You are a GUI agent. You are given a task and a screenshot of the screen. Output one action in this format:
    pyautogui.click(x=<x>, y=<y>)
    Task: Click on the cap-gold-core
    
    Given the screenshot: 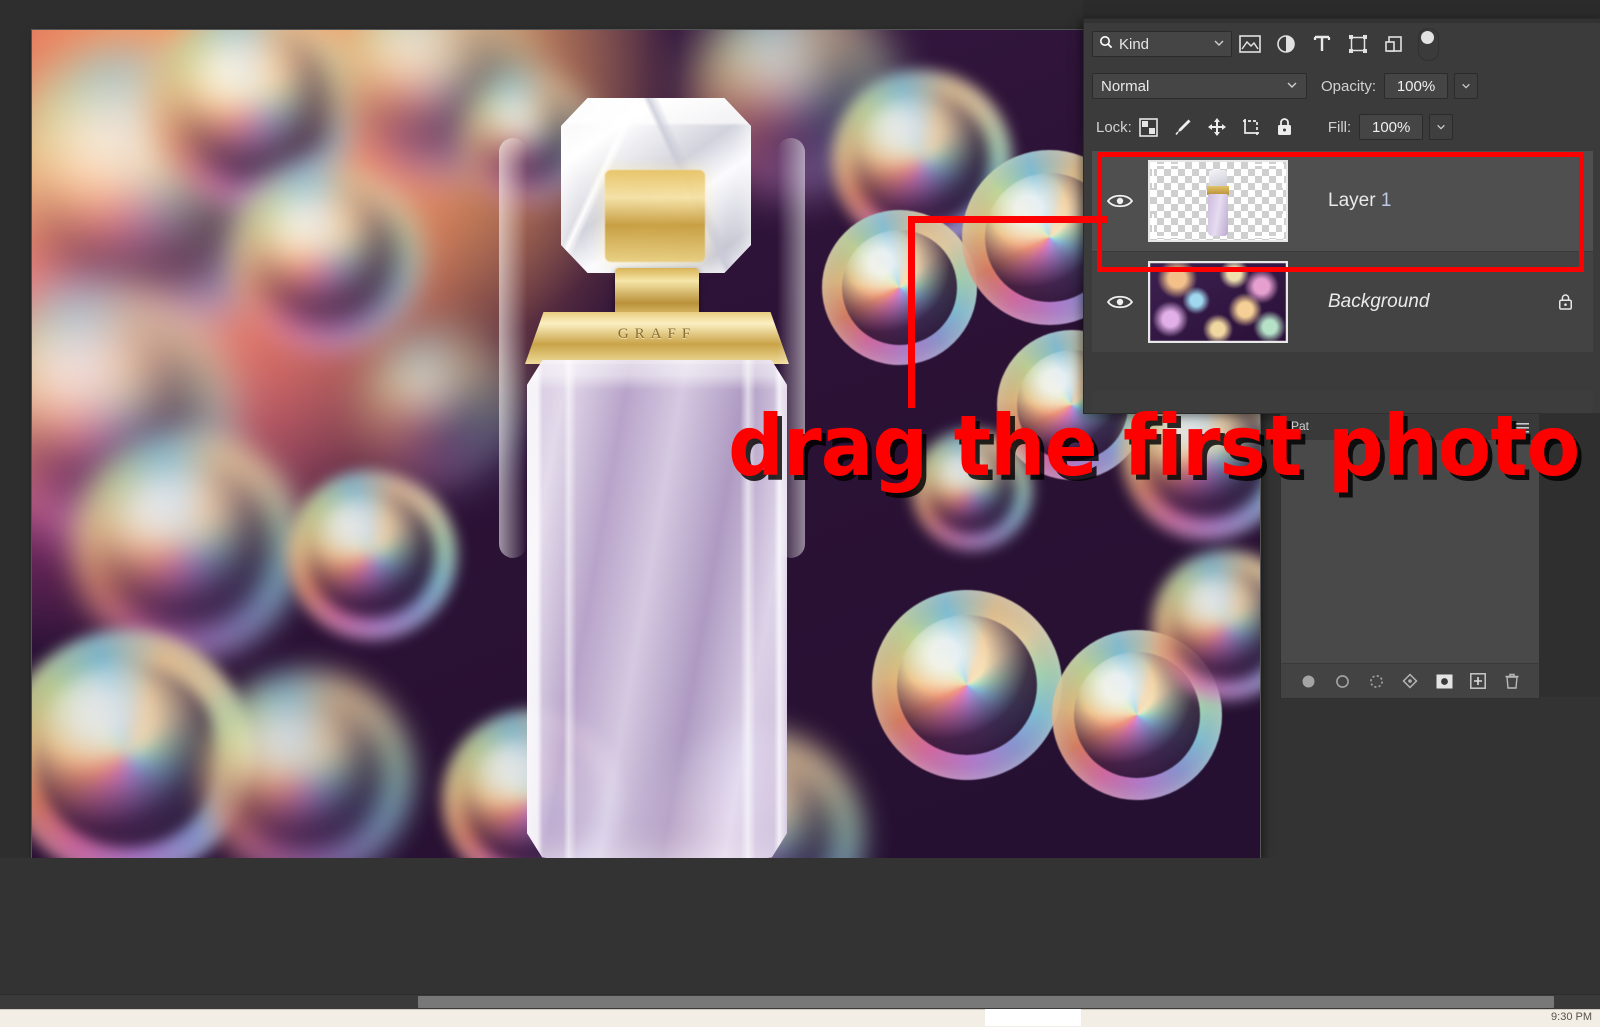 What is the action you would take?
    pyautogui.click(x=655, y=216)
    